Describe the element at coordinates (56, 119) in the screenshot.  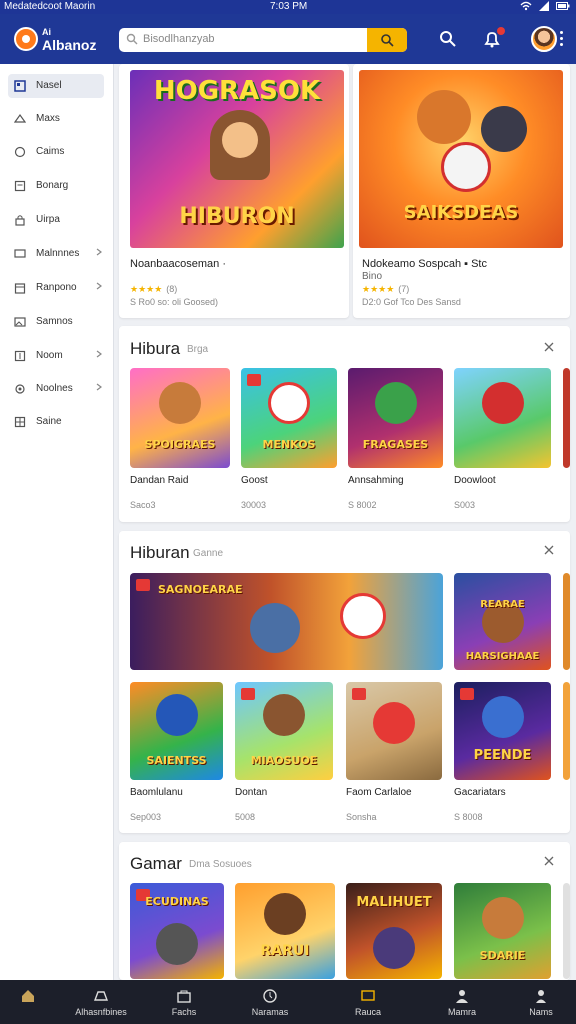
I see `sidebar-item-1: Maxs` at that location.